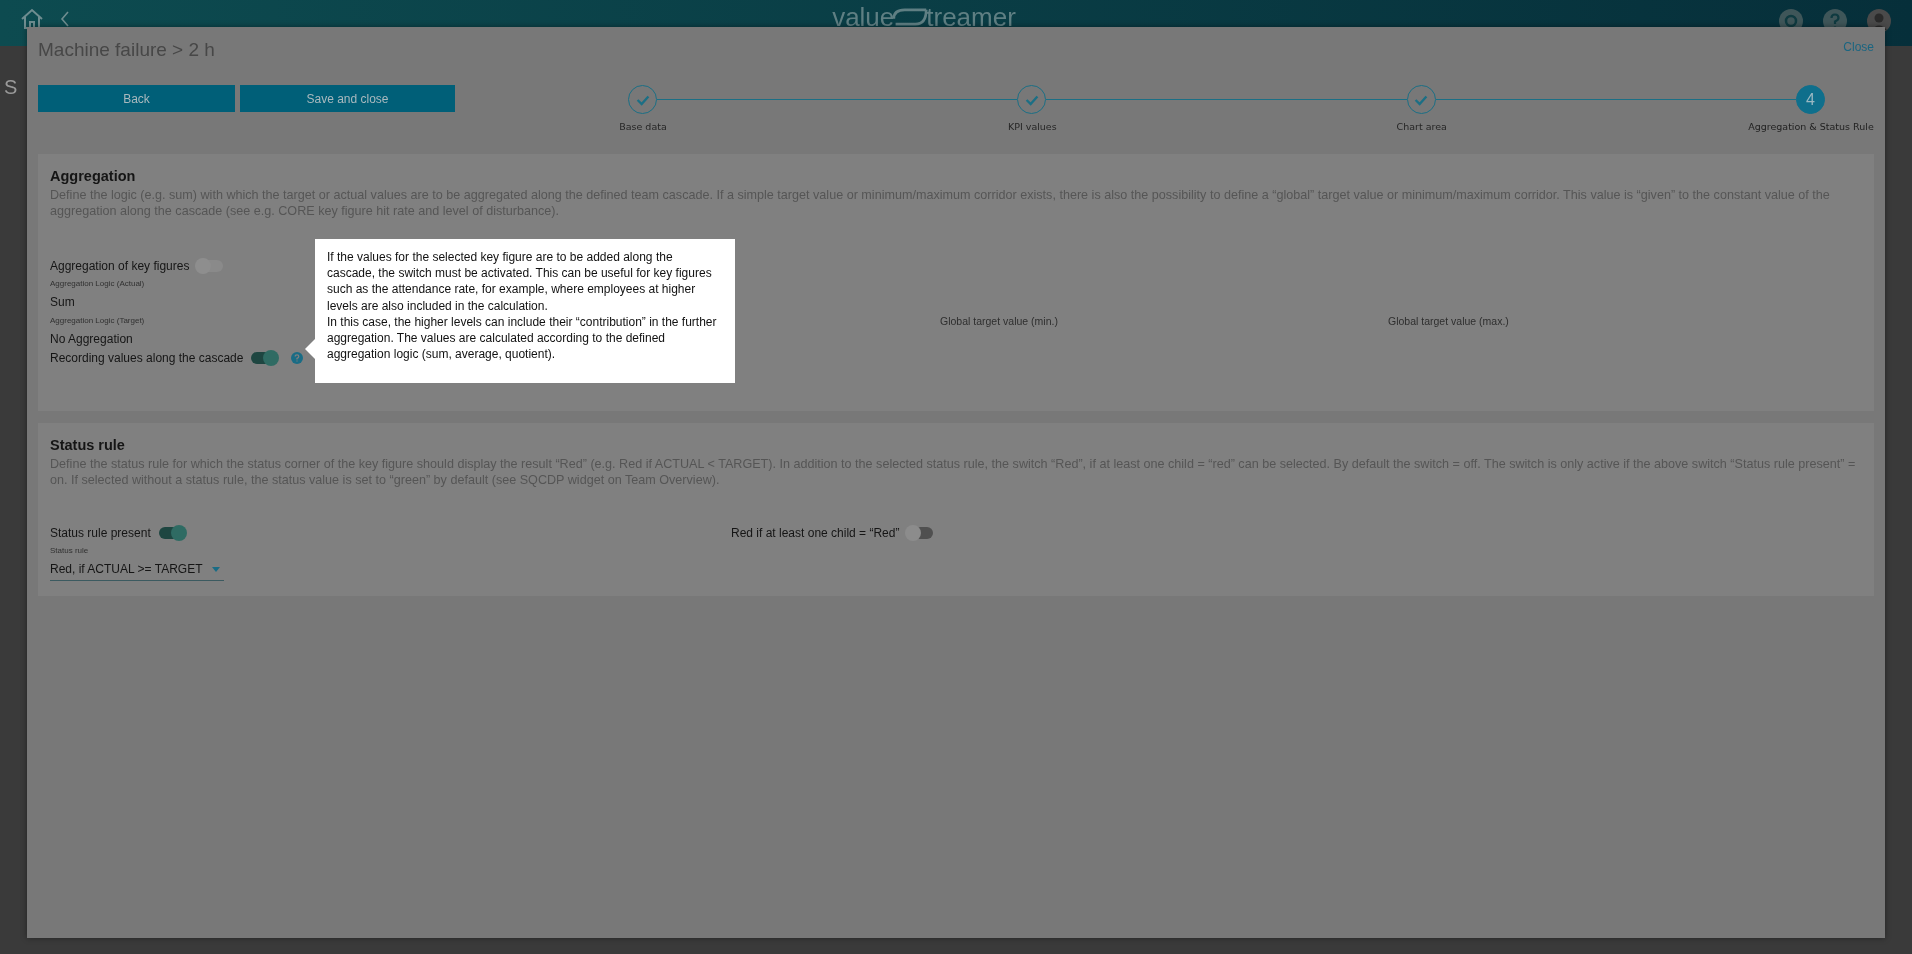  I want to click on tooltip-pointer, so click(310, 349).